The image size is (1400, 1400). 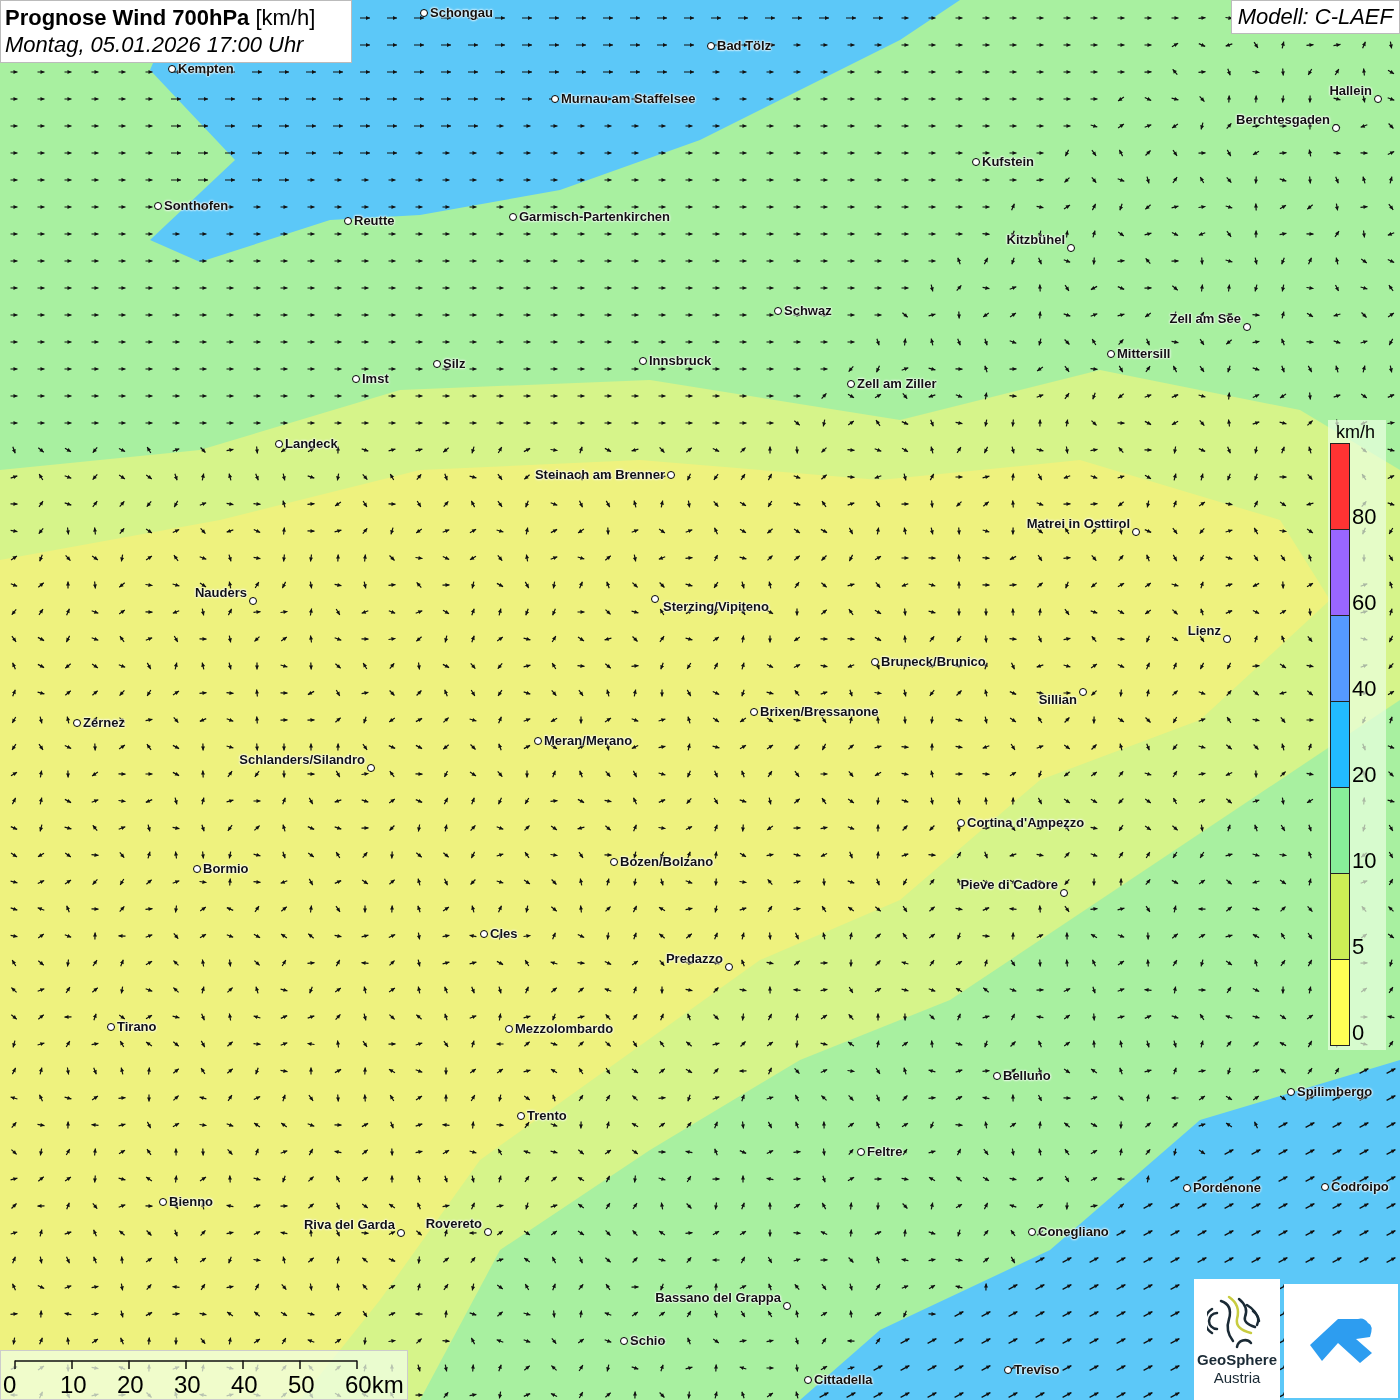 What do you see at coordinates (155, 45) in the screenshot?
I see `forecast-time: Montag, 05.01.2026 17:00 Uhr` at bounding box center [155, 45].